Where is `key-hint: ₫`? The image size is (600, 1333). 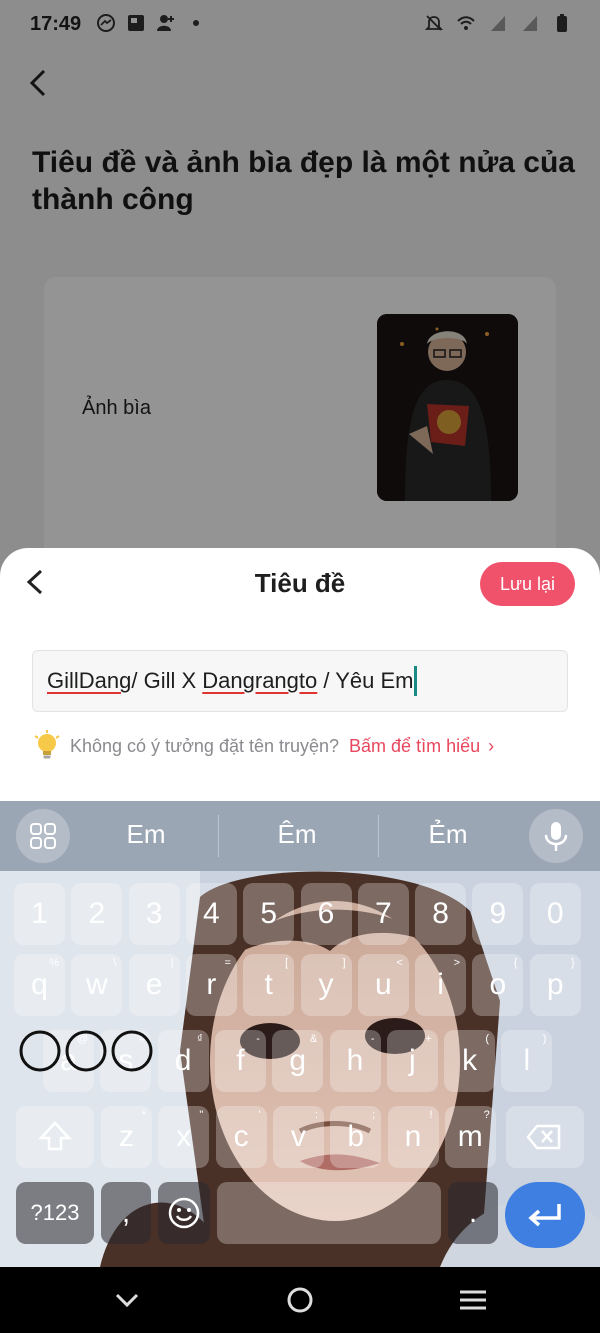 key-hint: ₫ is located at coordinates (199, 1039).